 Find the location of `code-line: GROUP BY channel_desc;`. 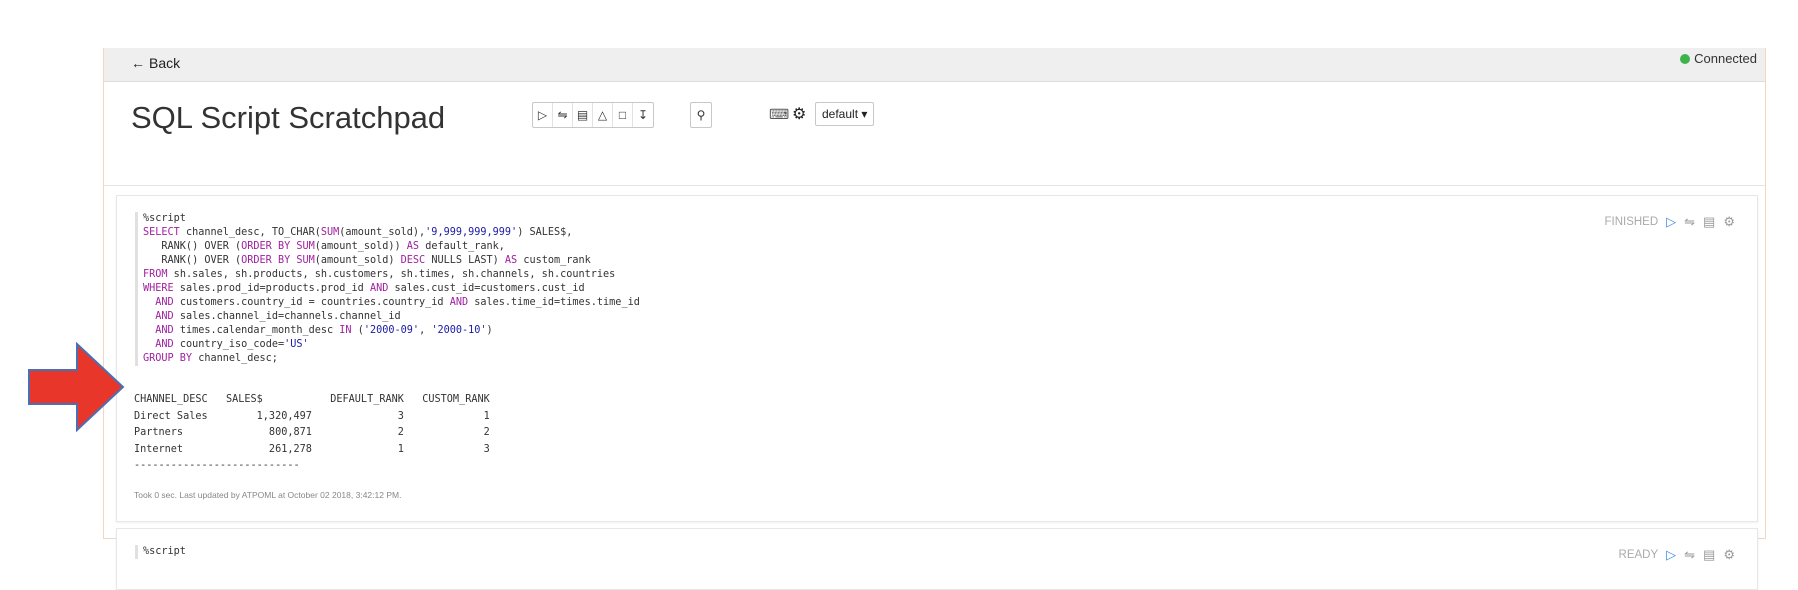

code-line: GROUP BY channel_desc; is located at coordinates (210, 358).